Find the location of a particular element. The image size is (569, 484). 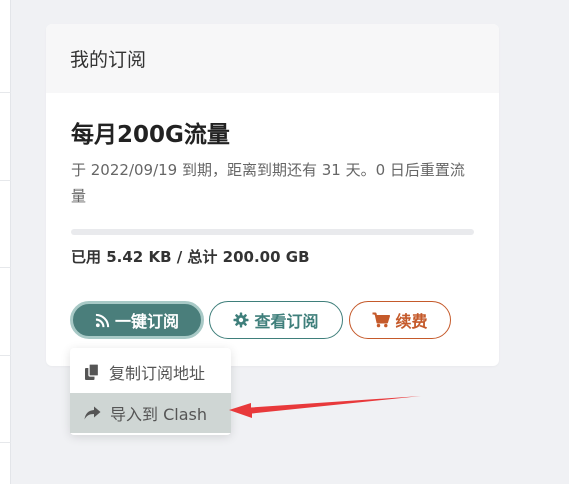

annotation-arrow is located at coordinates (325, 407).